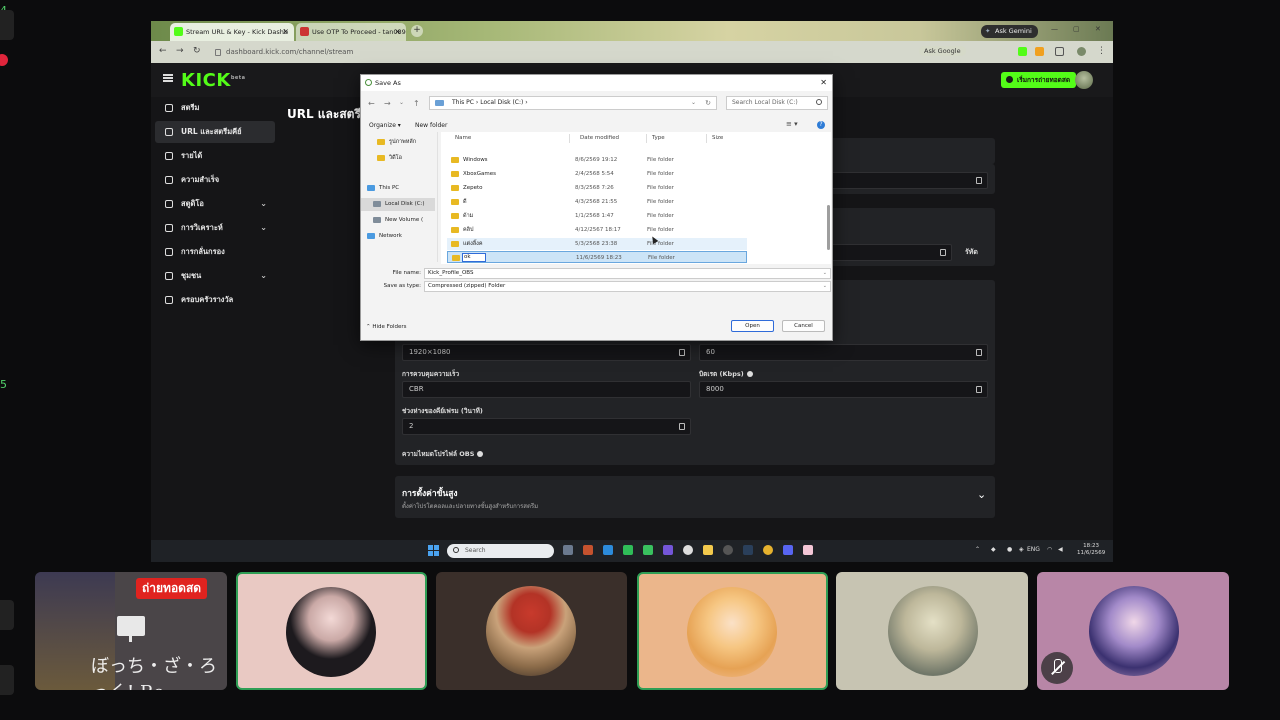 This screenshot has width=1280, height=720. What do you see at coordinates (1098, 29) in the screenshot?
I see `window-close-icon: ✕` at bounding box center [1098, 29].